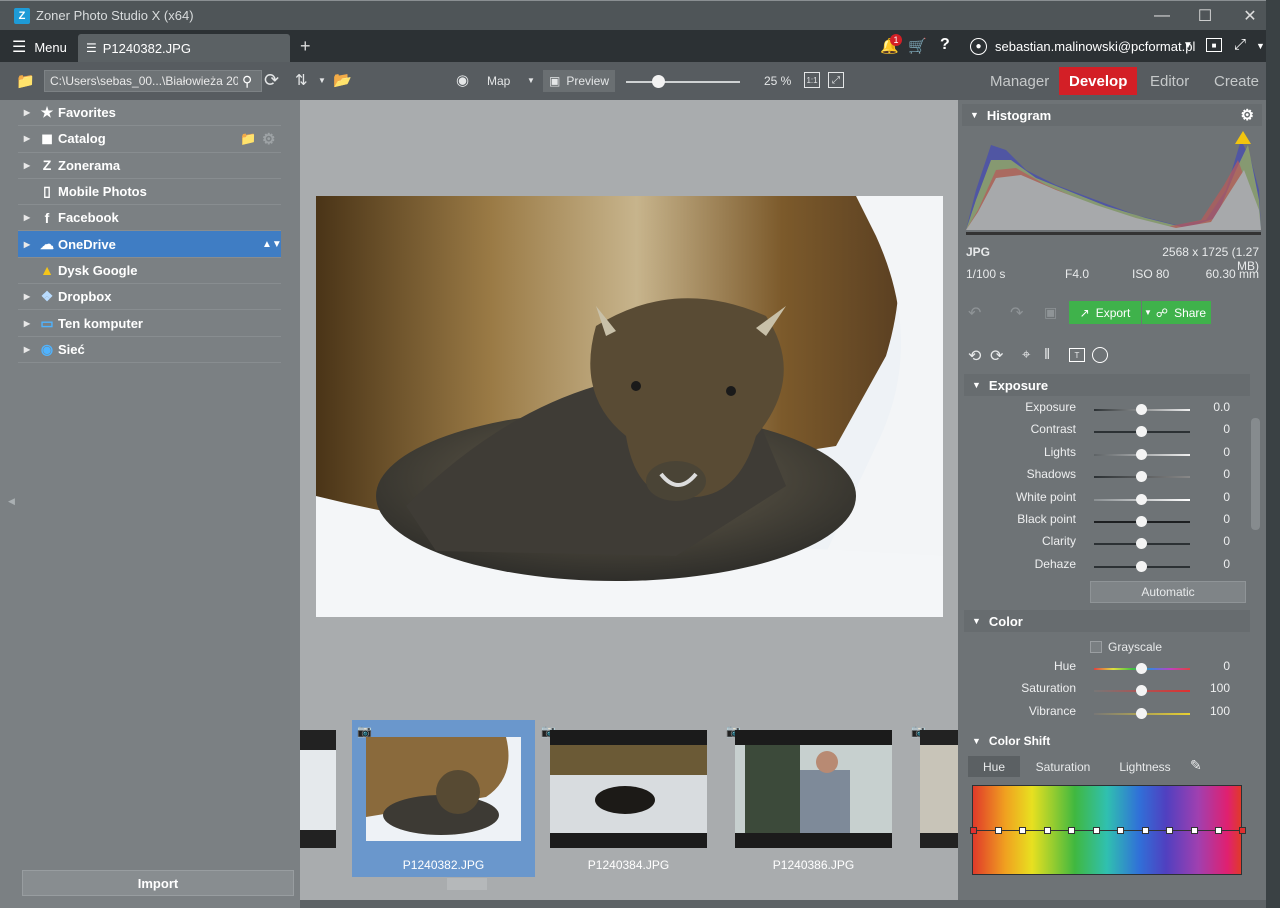  Describe the element at coordinates (1214, 45) in the screenshot. I see `monitor-icon: ■` at that location.